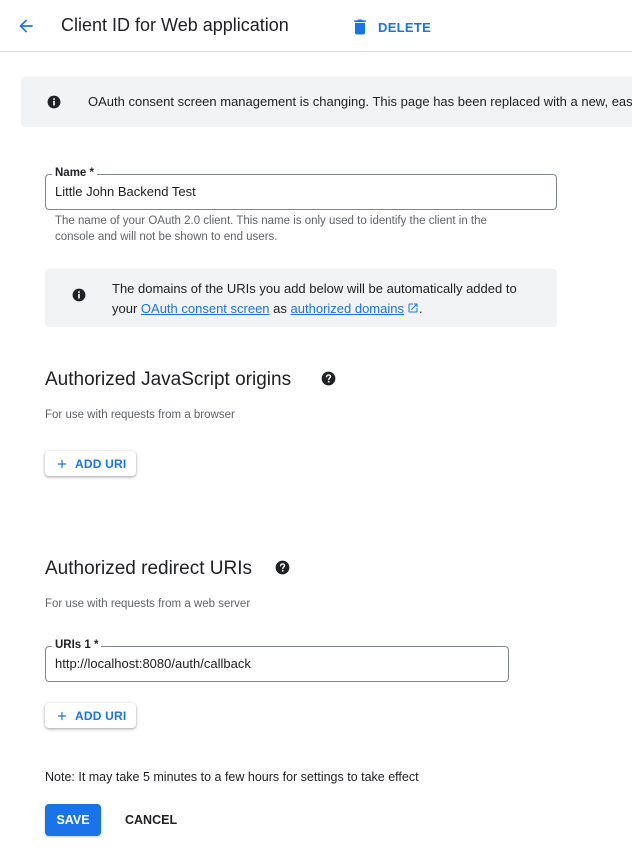 The image size is (632, 855). Describe the element at coordinates (360, 27) in the screenshot. I see `trash-icon` at that location.